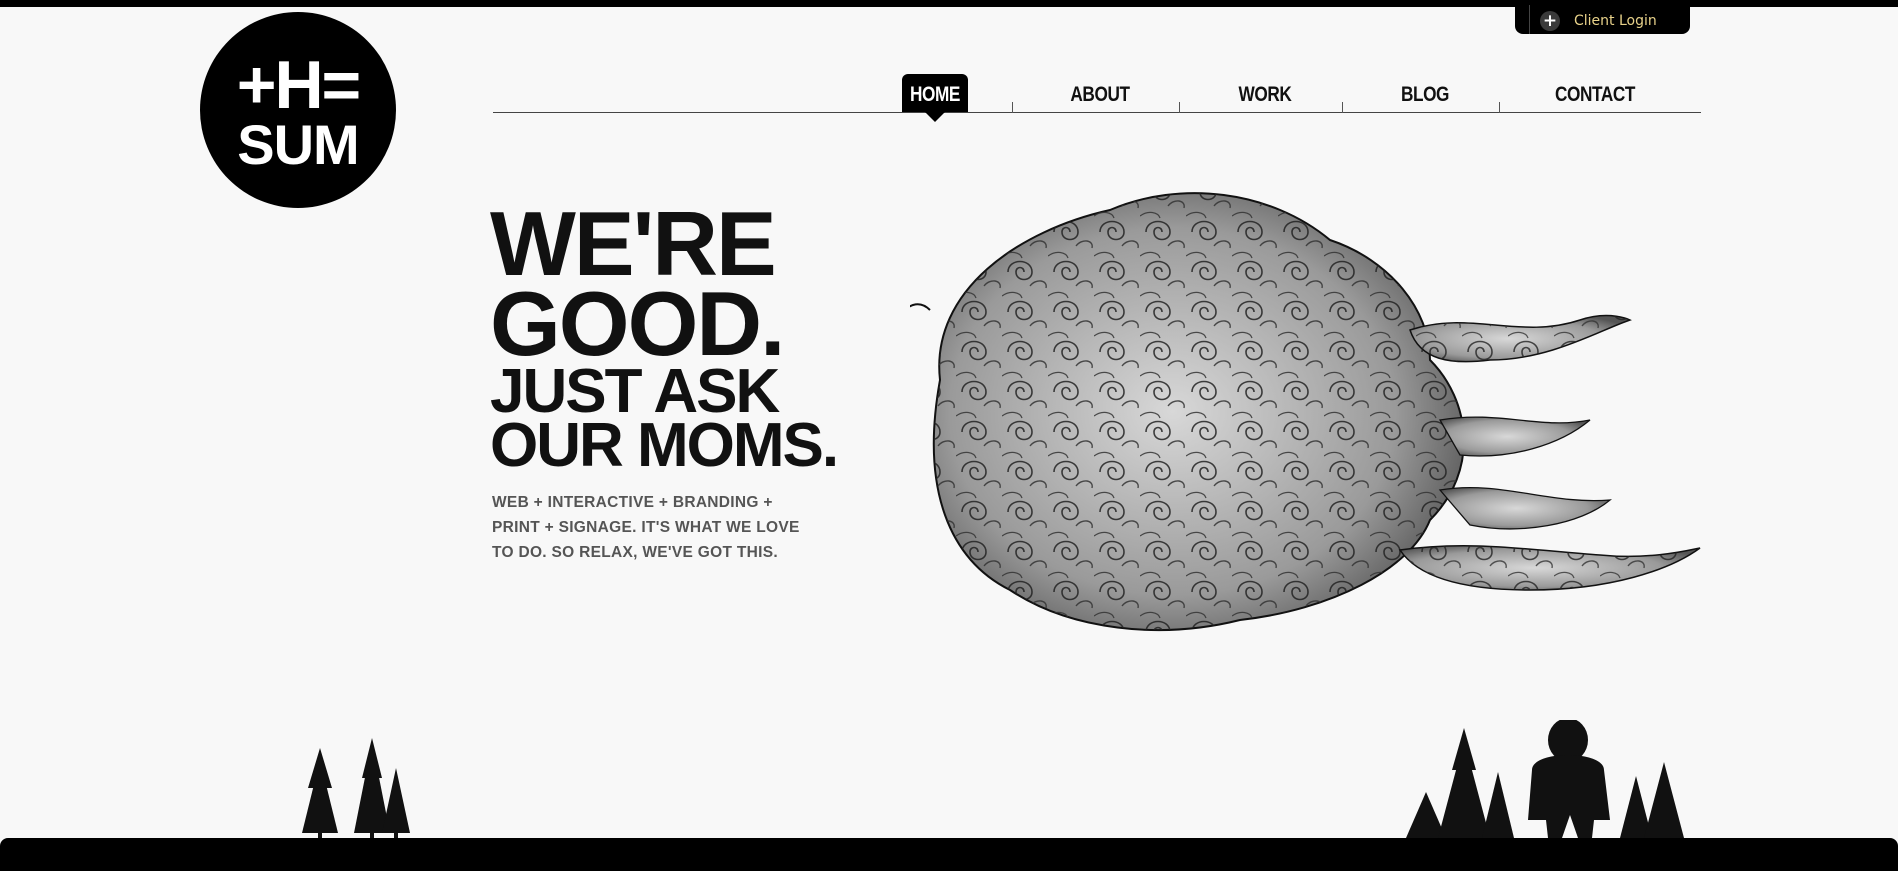  I want to click on client-login-button: + Client Login, so click(1602, 19).